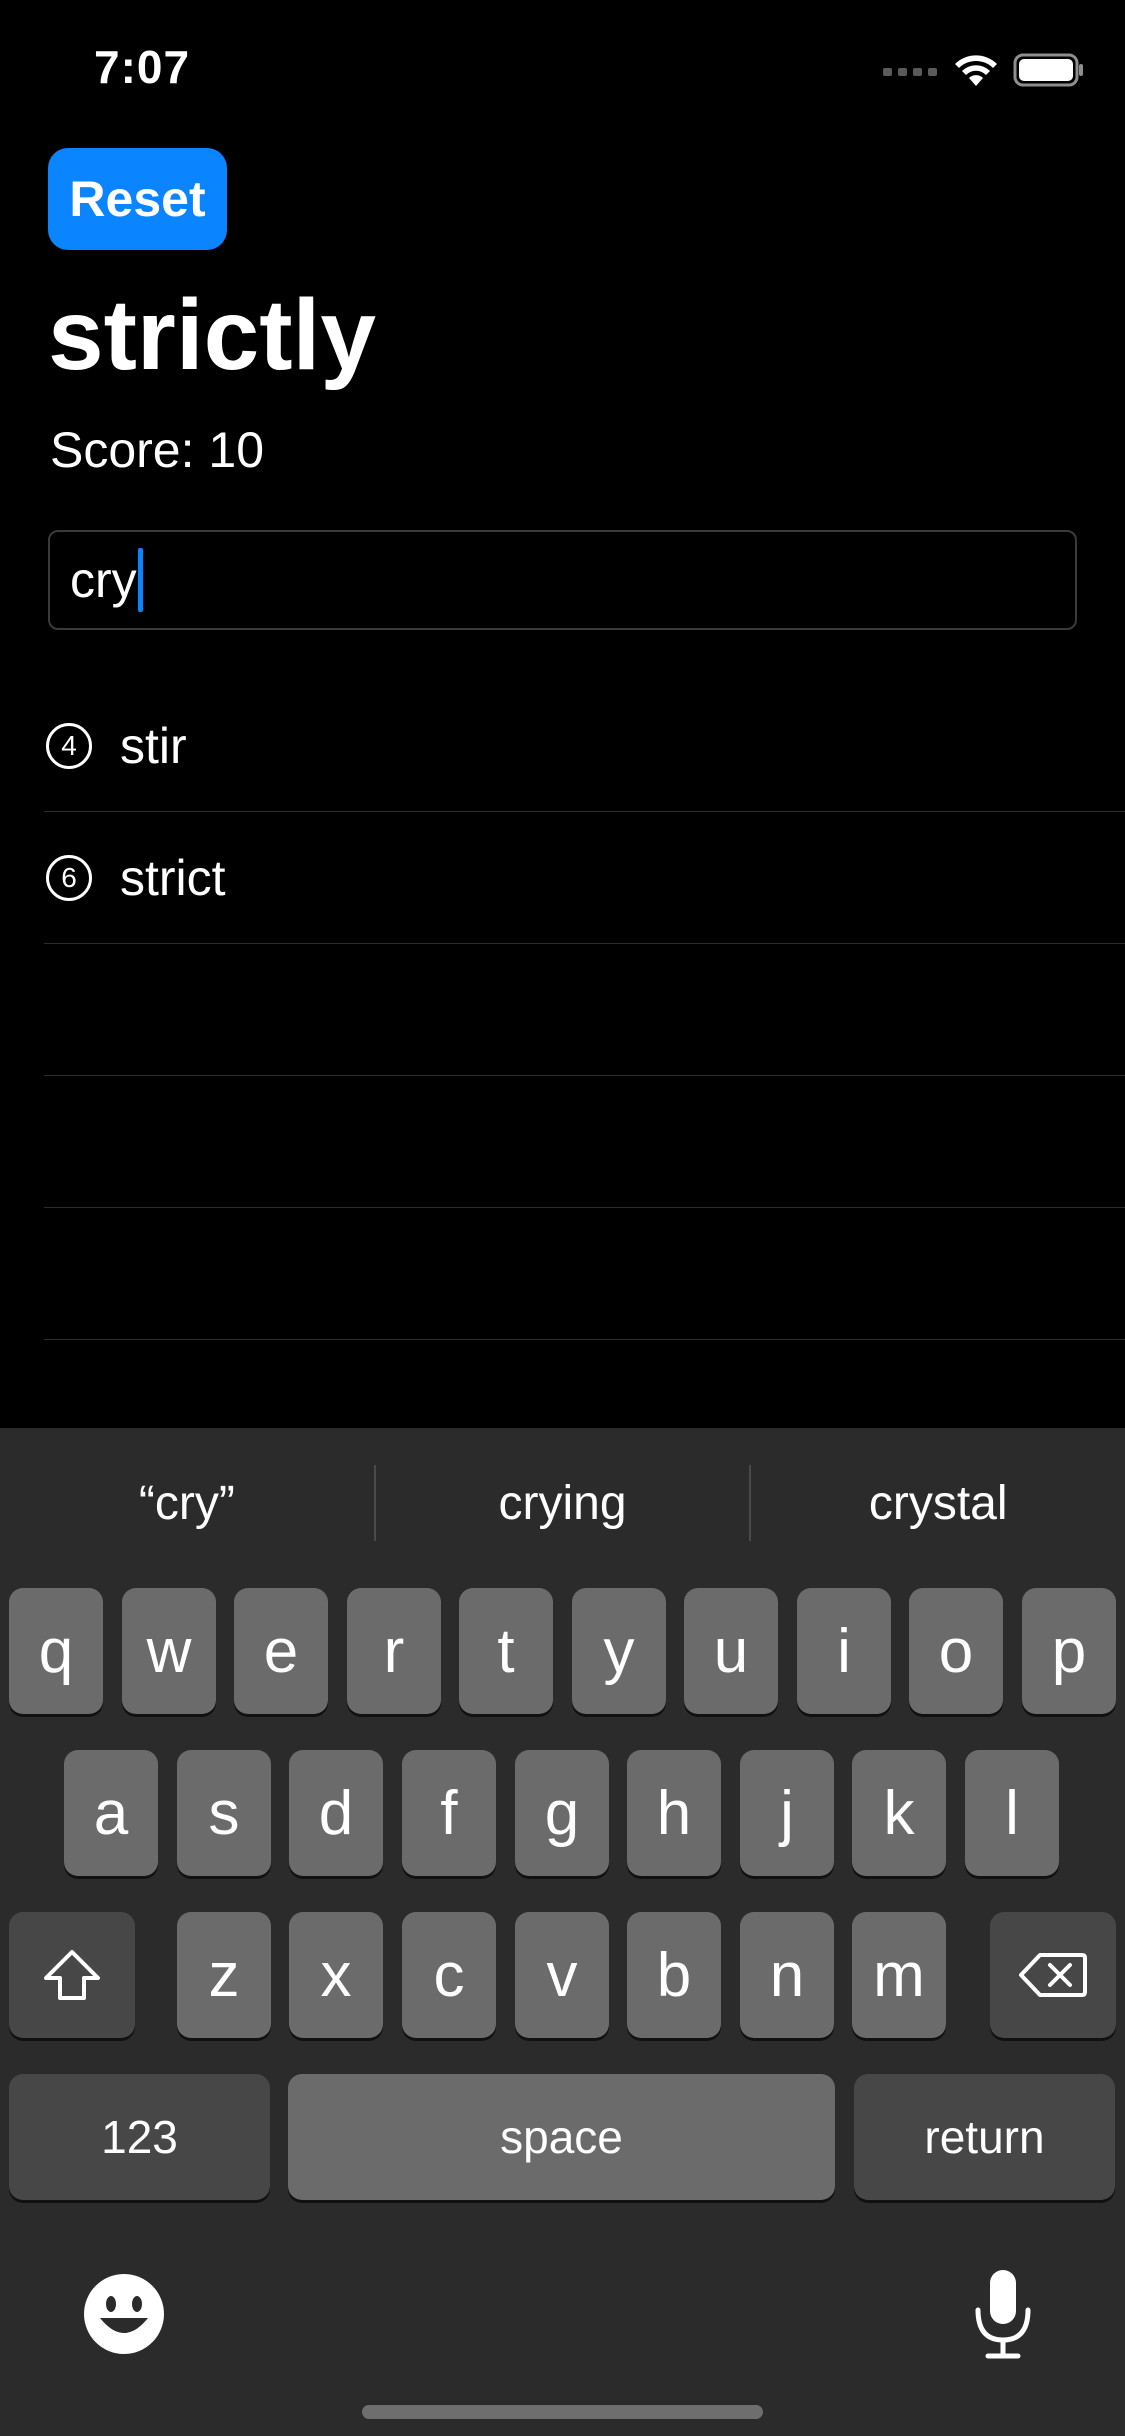 The width and height of the screenshot is (1125, 2436). I want to click on suggestion-bar: “cry” crying crystal, so click(562, 1503).